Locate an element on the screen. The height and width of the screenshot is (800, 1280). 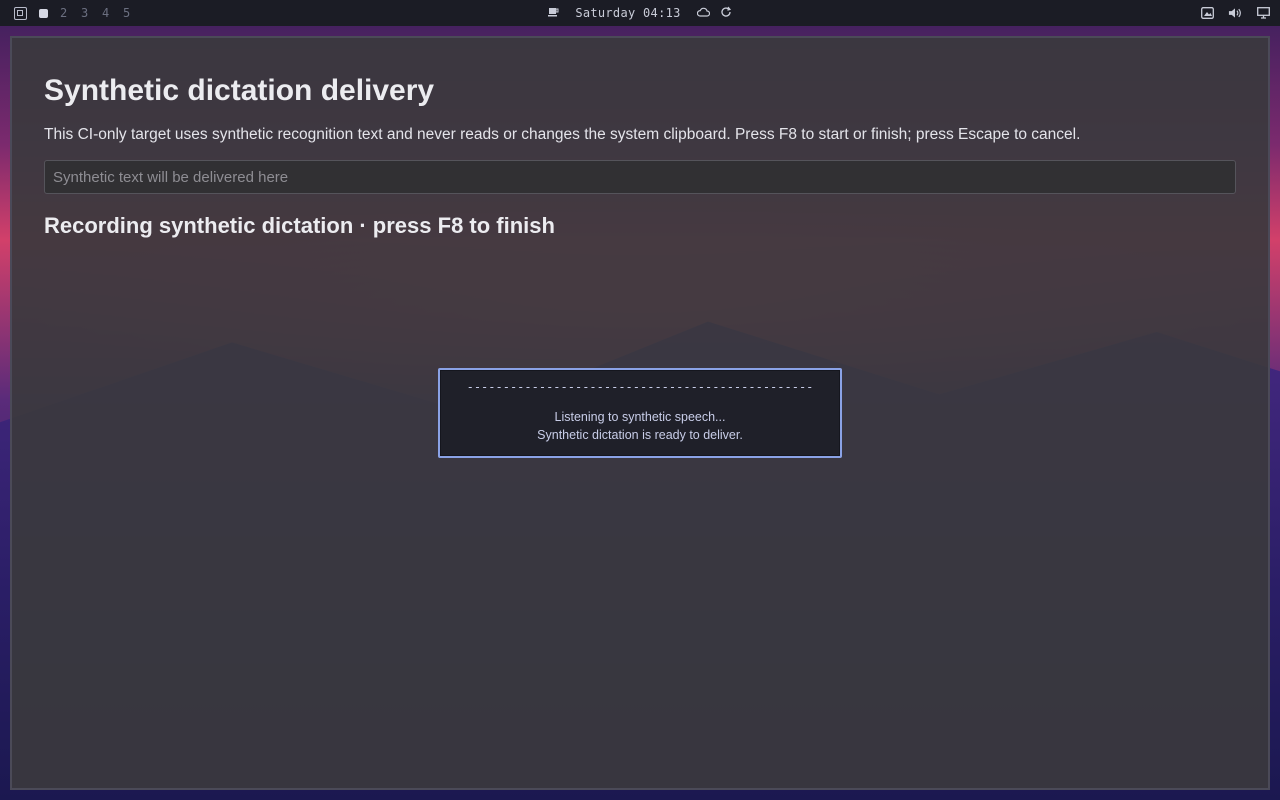
ready-message: Synthetic dictation is ready to deliver. is located at coordinates (640, 435).